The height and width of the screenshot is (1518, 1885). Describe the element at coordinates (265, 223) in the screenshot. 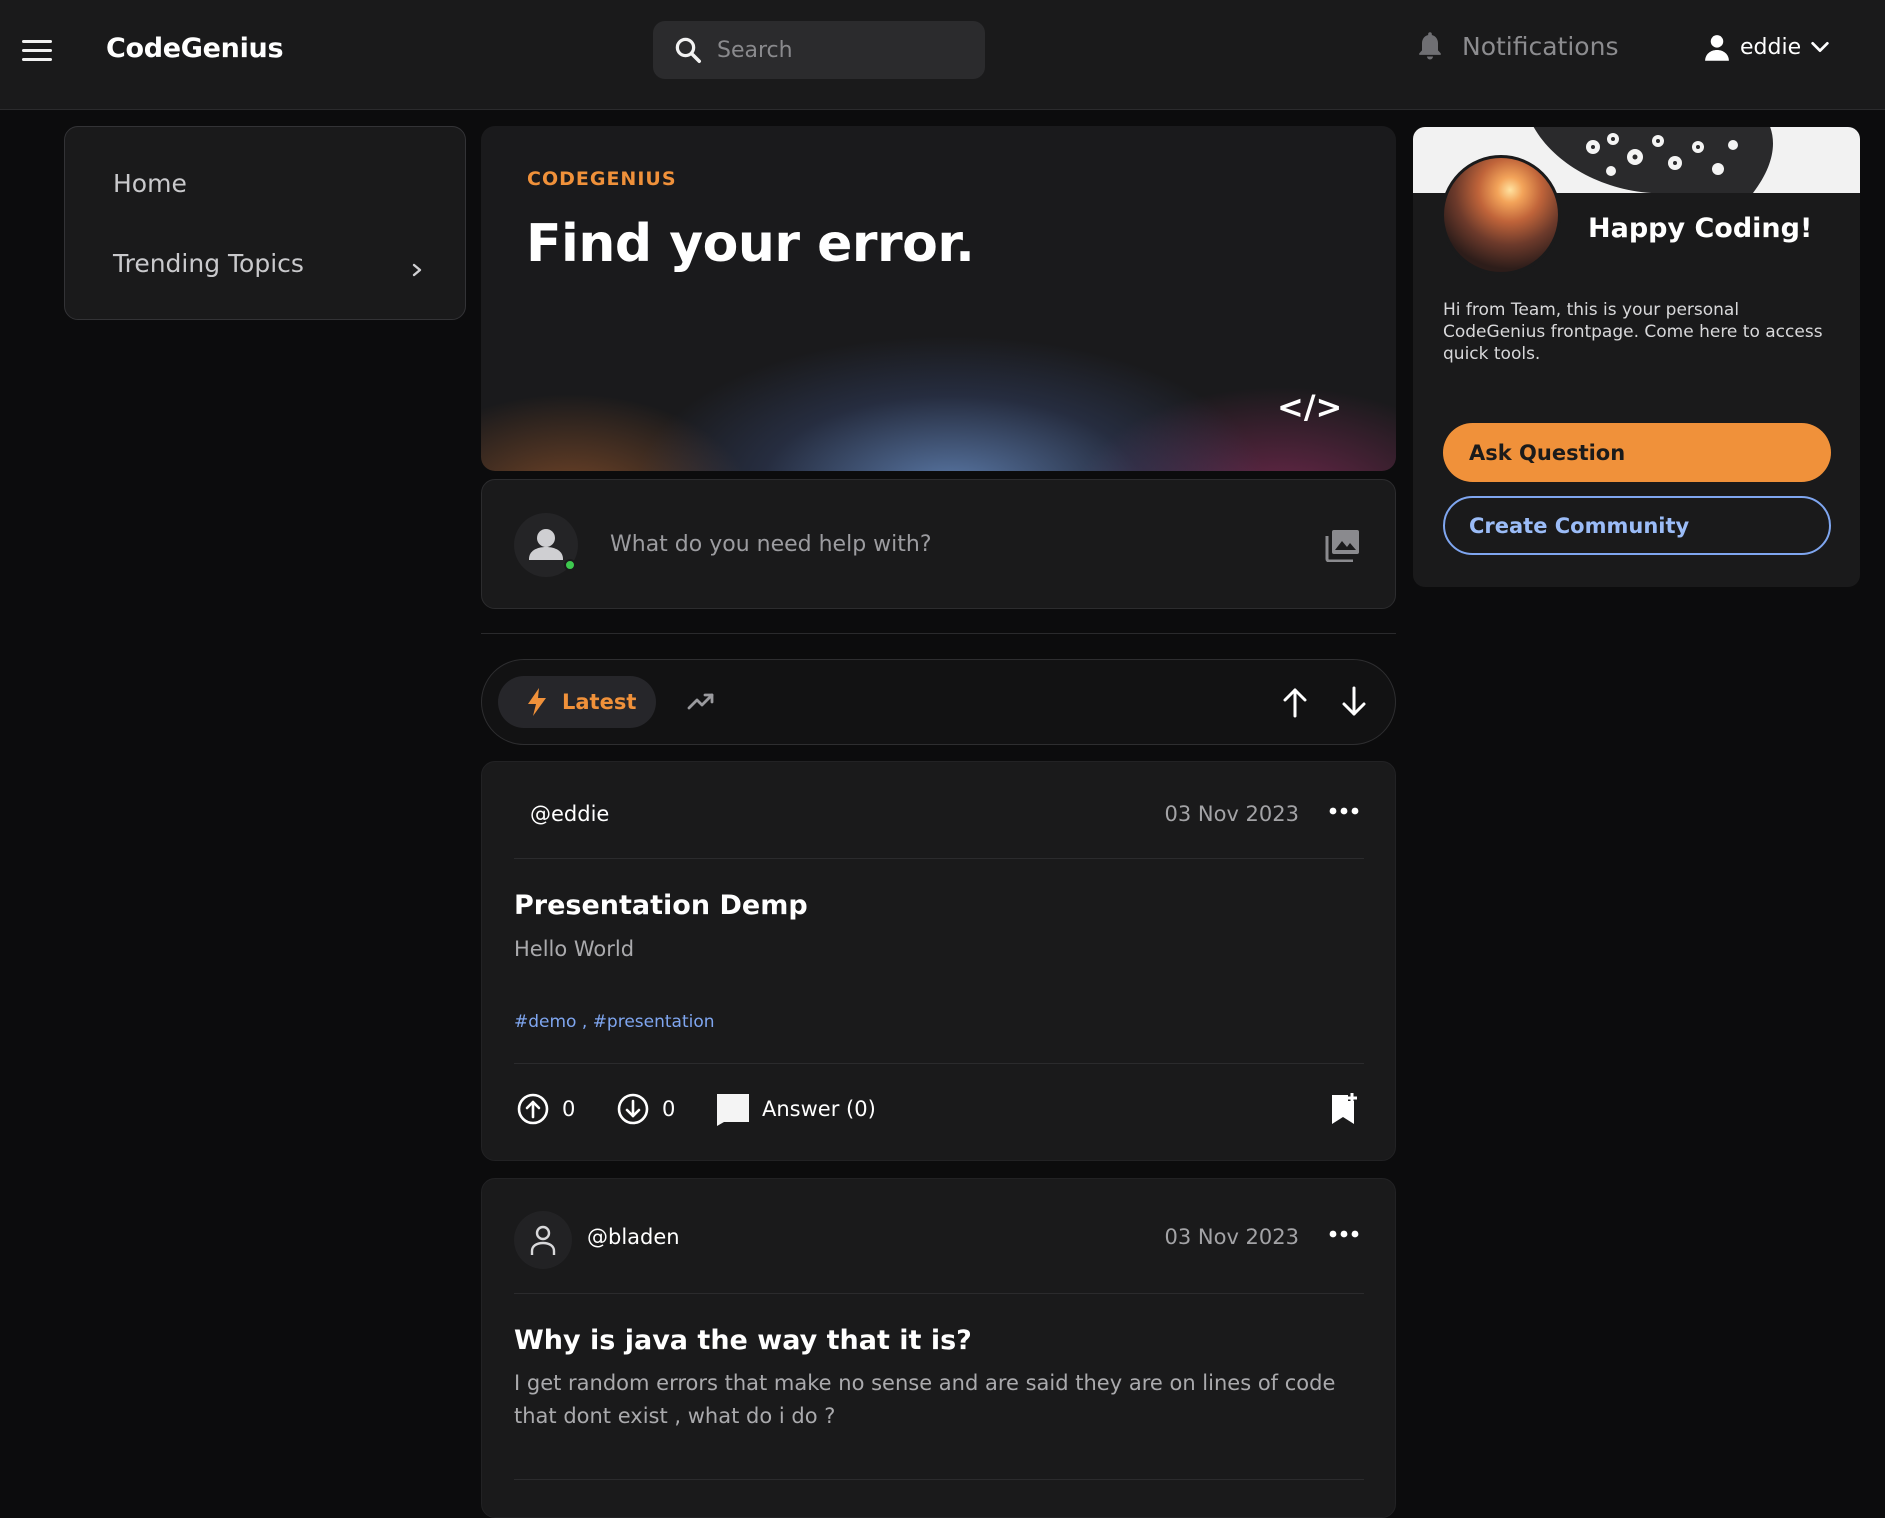

I see `sidebar: Home Trending Topics` at that location.